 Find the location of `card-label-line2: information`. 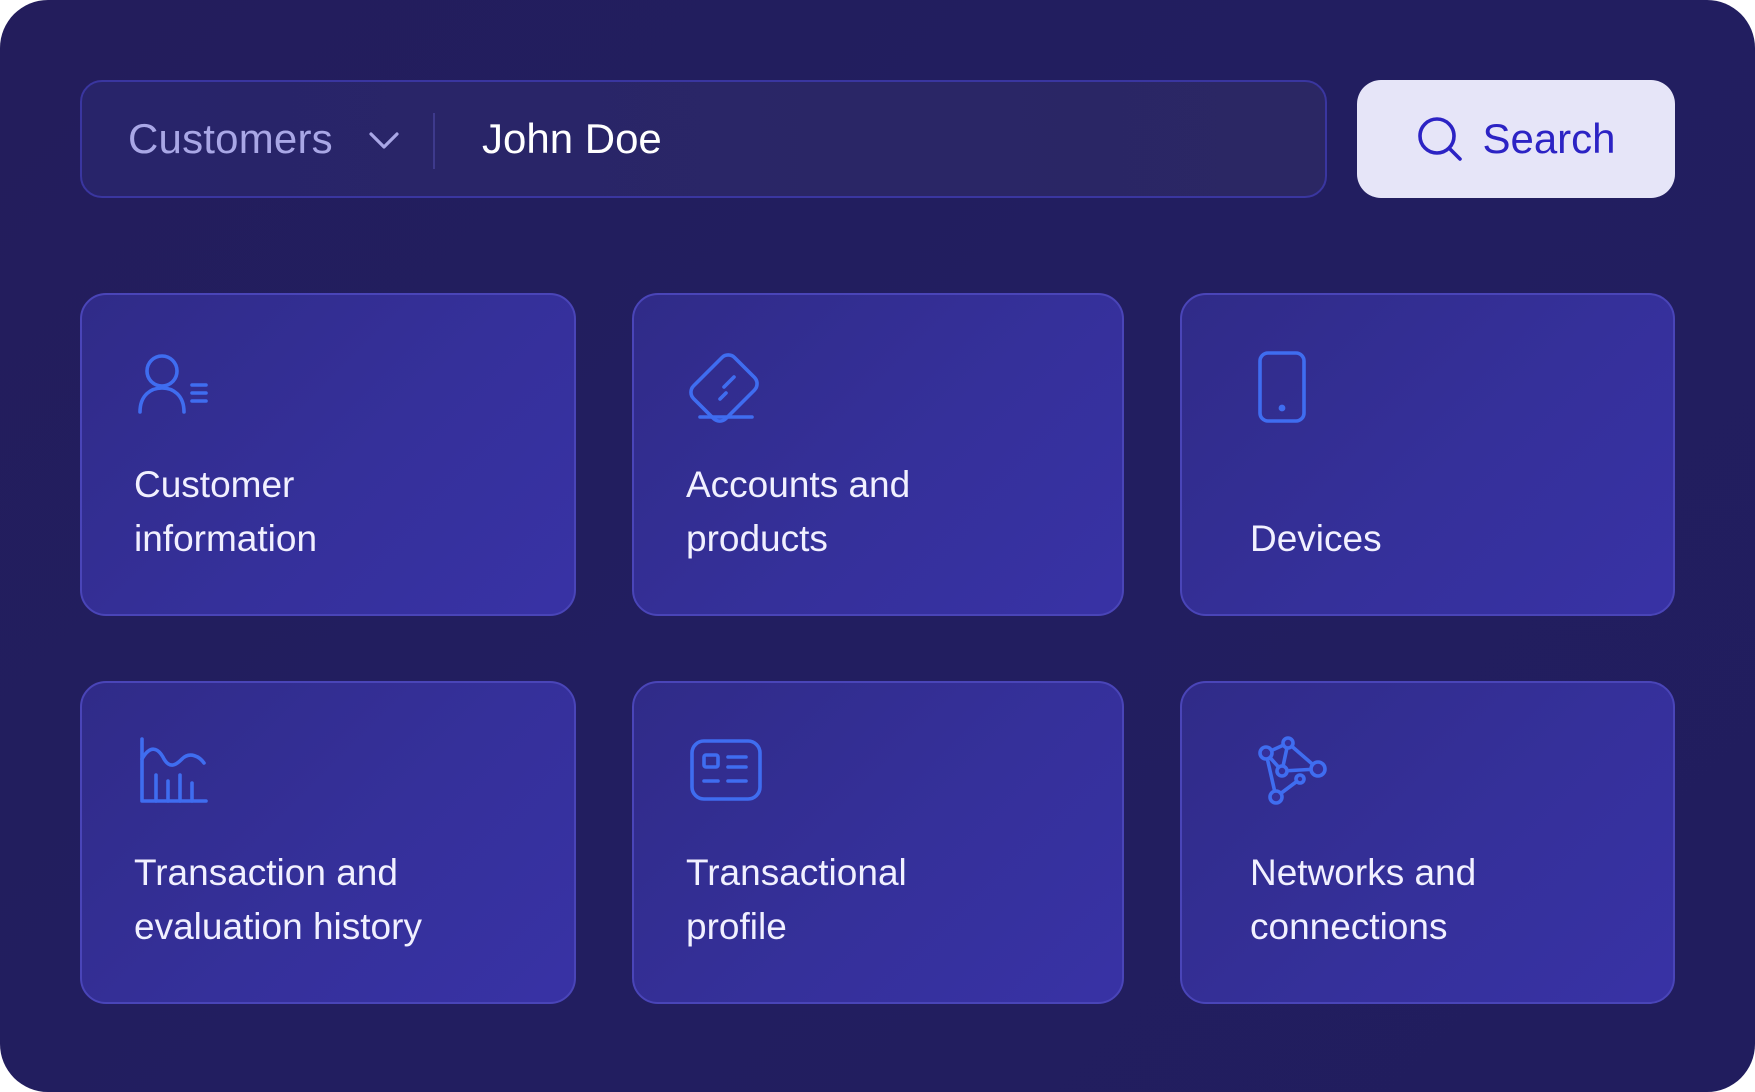

card-label-line2: information is located at coordinates (226, 538).